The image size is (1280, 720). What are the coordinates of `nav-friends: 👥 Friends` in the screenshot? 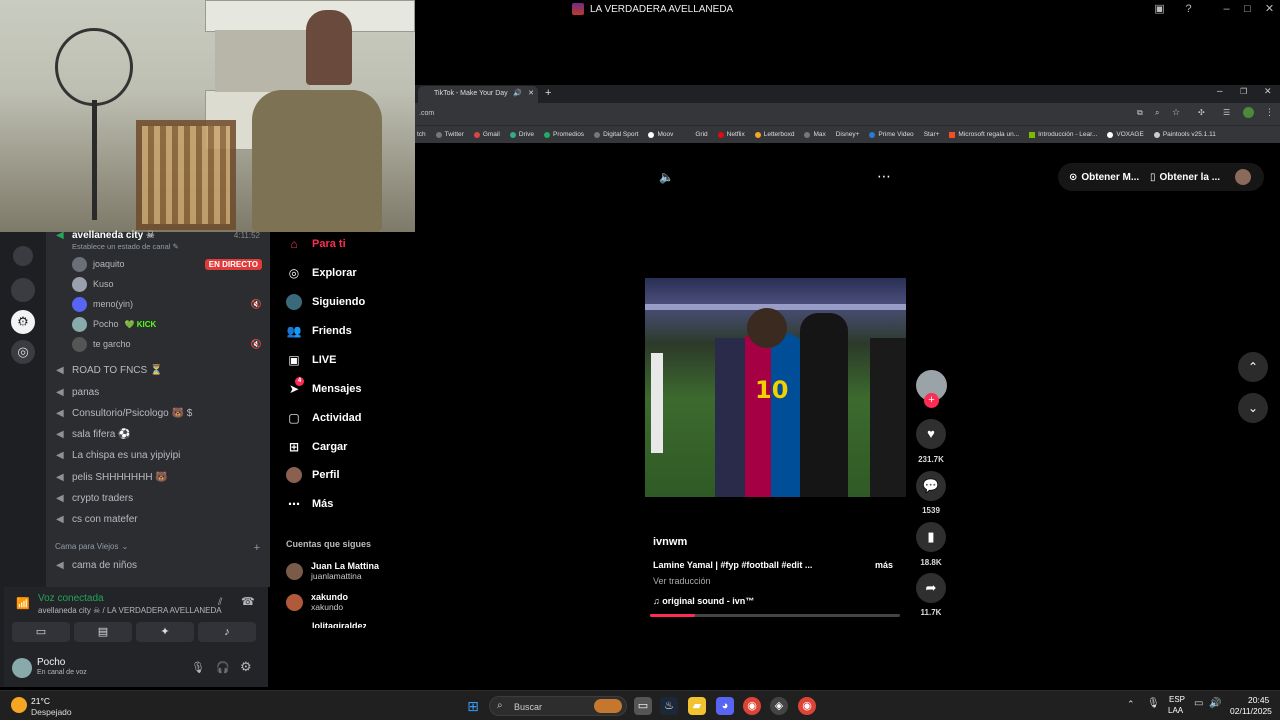 It's located at (319, 331).